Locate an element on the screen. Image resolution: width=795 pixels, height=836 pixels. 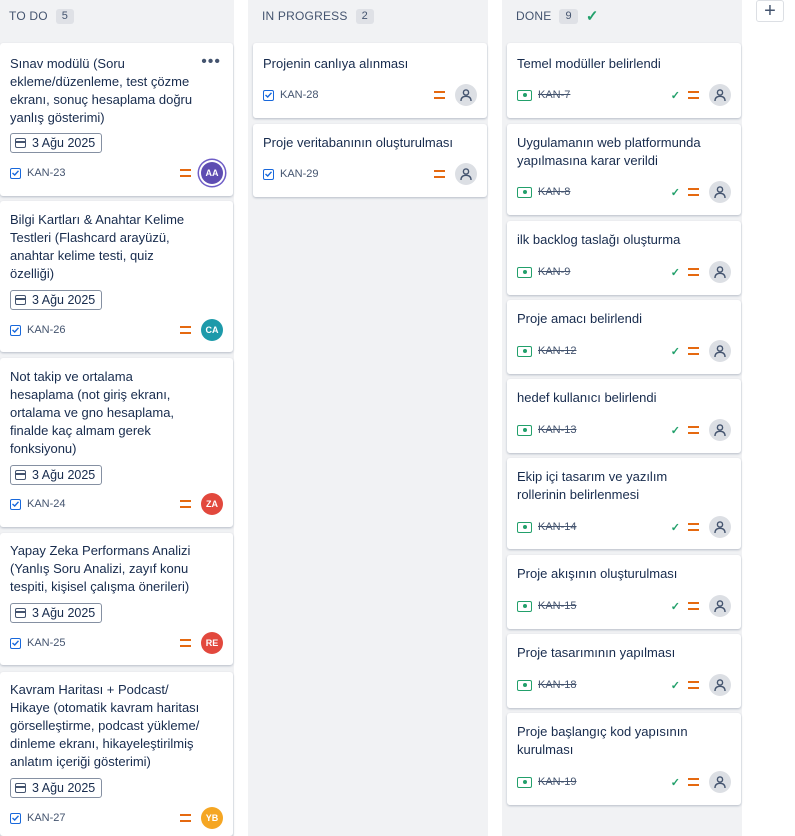
issue-card: Proje amacı belirlendi KAN-12 ✓ is located at coordinates (624, 337).